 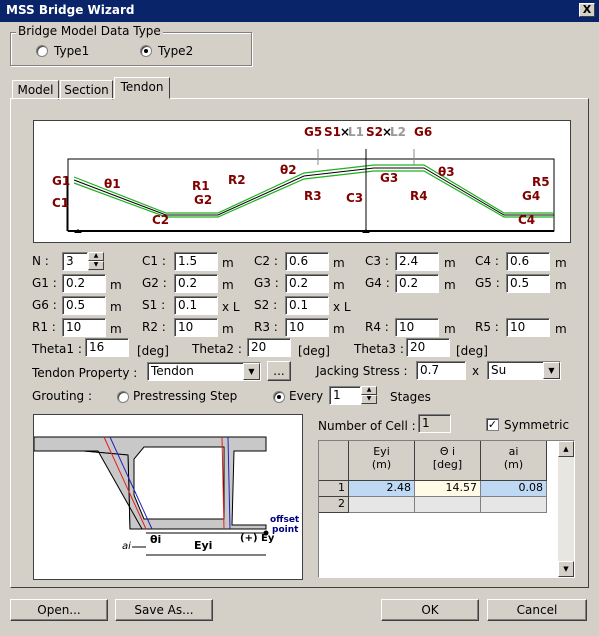 I want to click on r5-input: 10, so click(x=528, y=327).